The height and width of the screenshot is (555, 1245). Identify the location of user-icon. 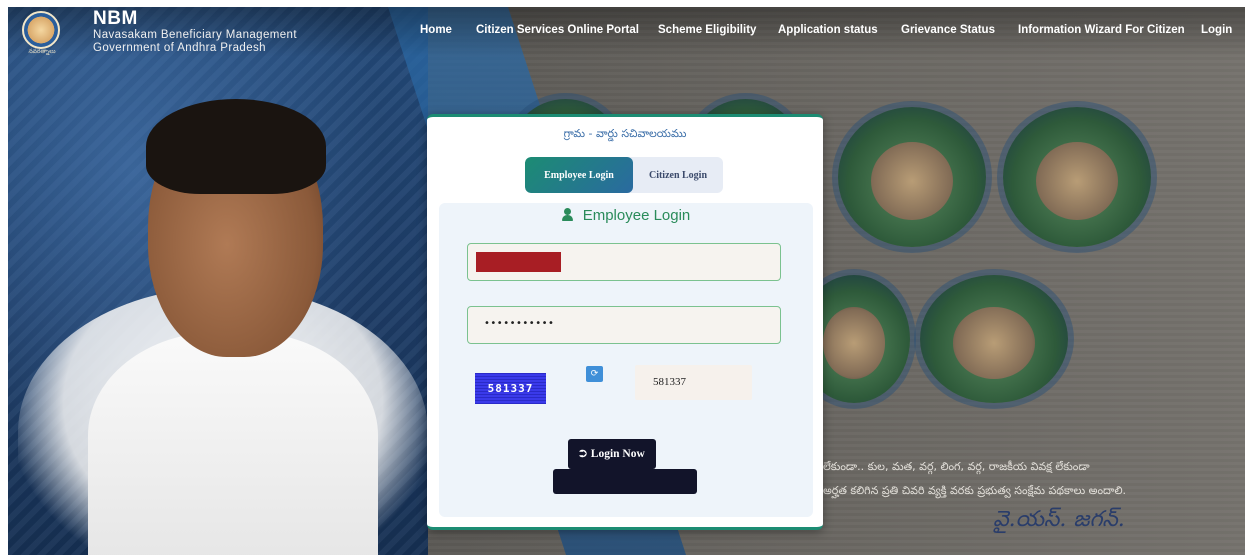
(567, 214).